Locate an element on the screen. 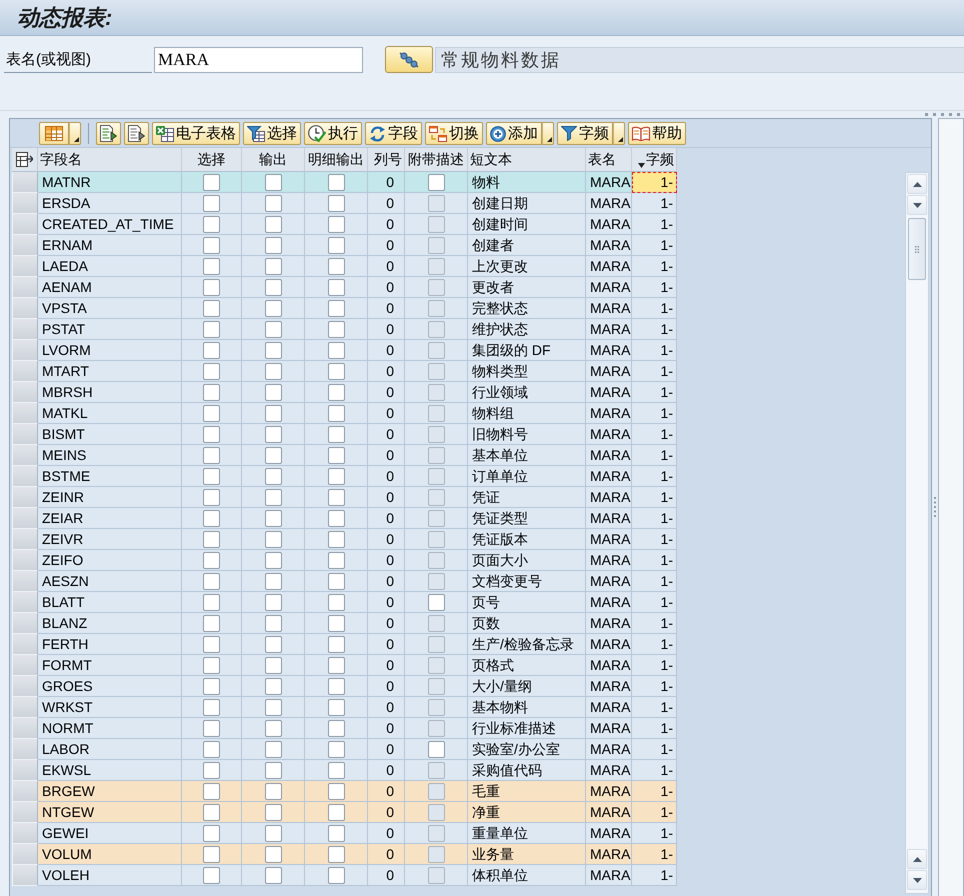 The width and height of the screenshot is (964, 896). table-row: BSTME 0 订单单位 MARA 1- is located at coordinates (344, 476).